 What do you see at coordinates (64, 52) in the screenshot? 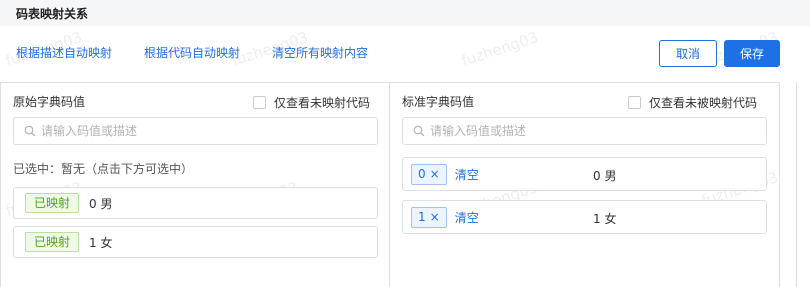
I see `auto-map-by-description-link: 根据描述自动映射` at bounding box center [64, 52].